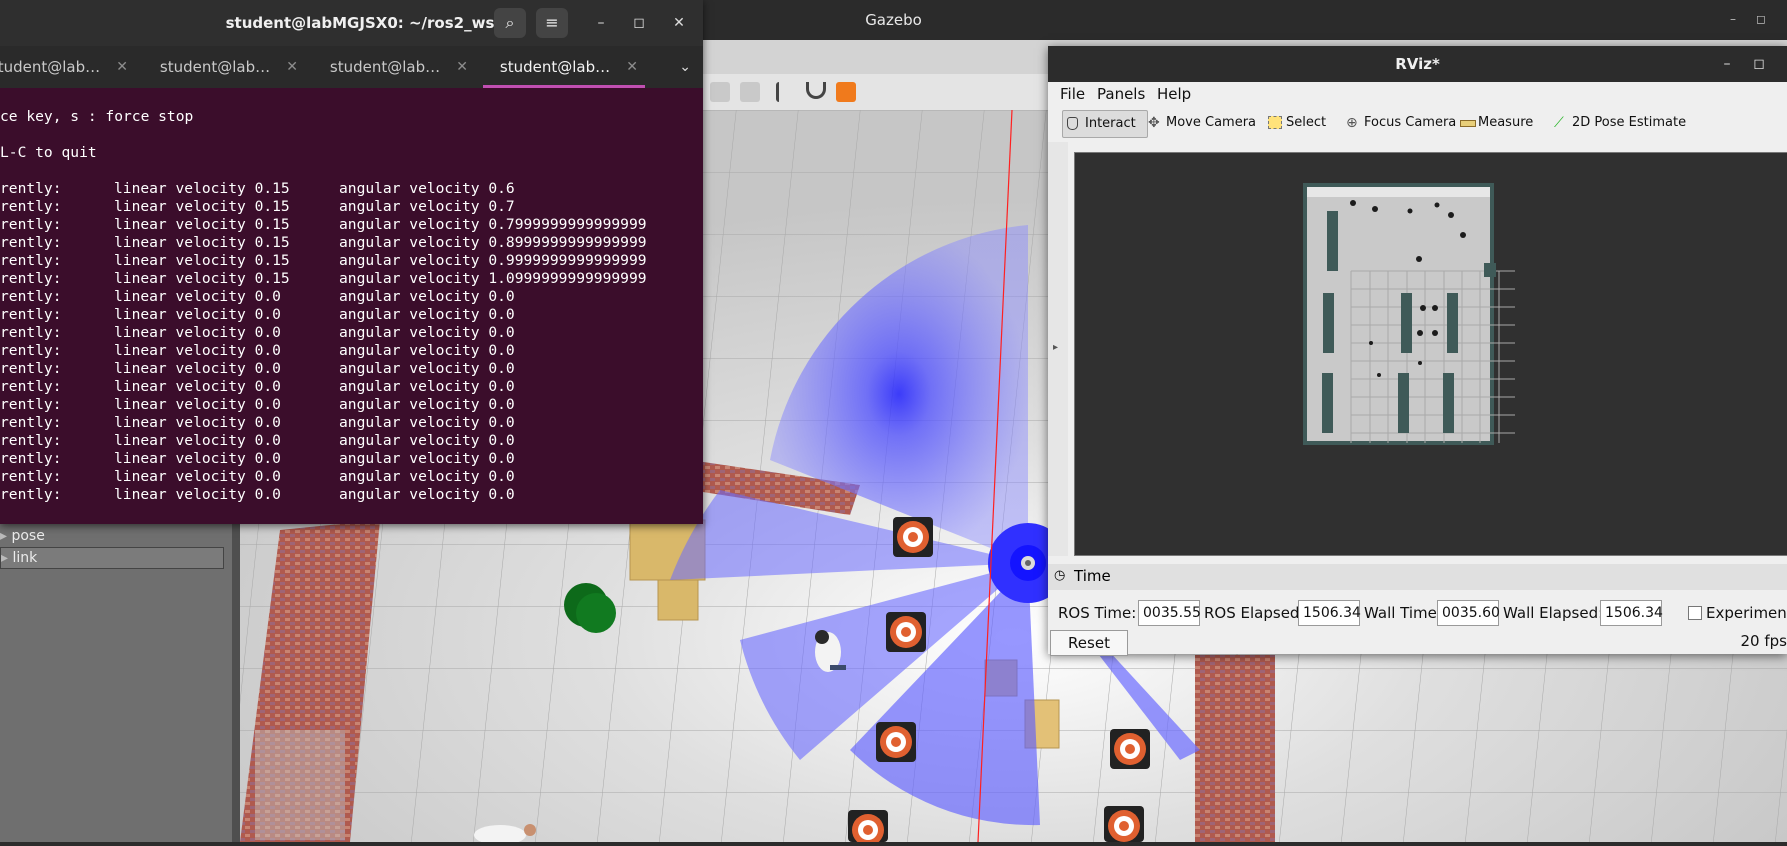  What do you see at coordinates (236, 681) in the screenshot?
I see `panel-splitter` at bounding box center [236, 681].